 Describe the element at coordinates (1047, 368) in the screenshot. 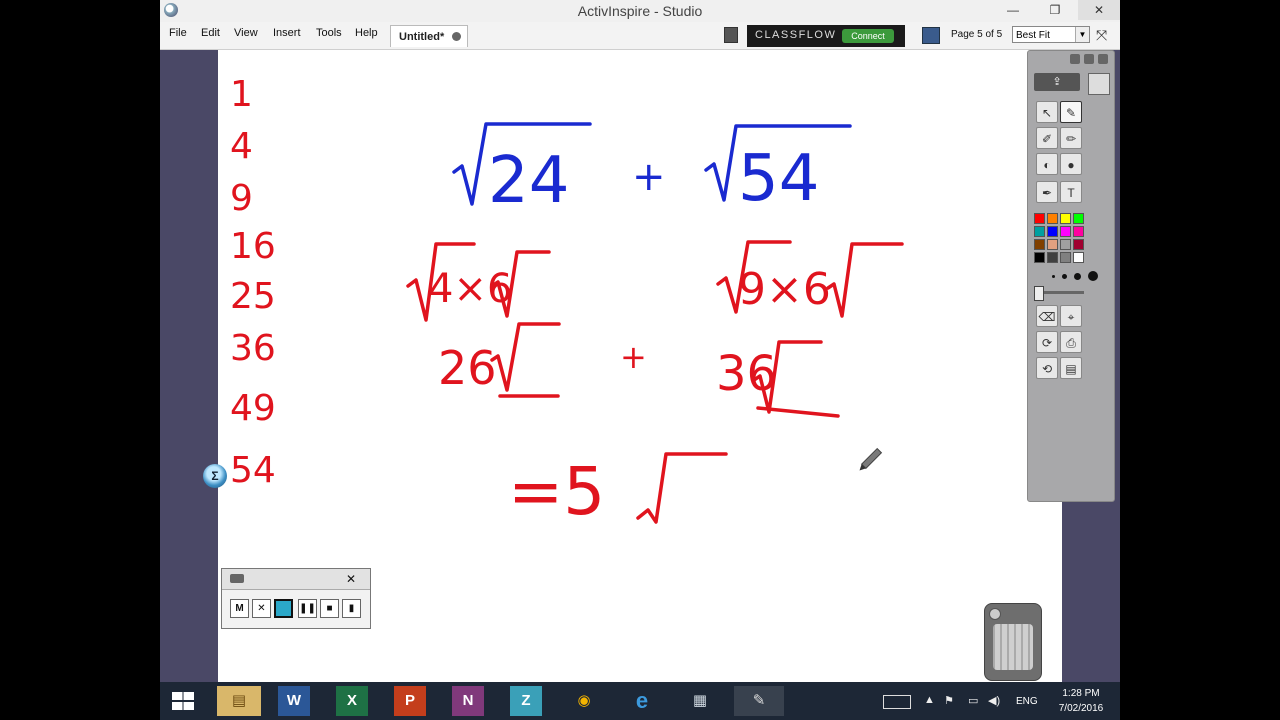

I see `clear-icon: ⟲` at that location.